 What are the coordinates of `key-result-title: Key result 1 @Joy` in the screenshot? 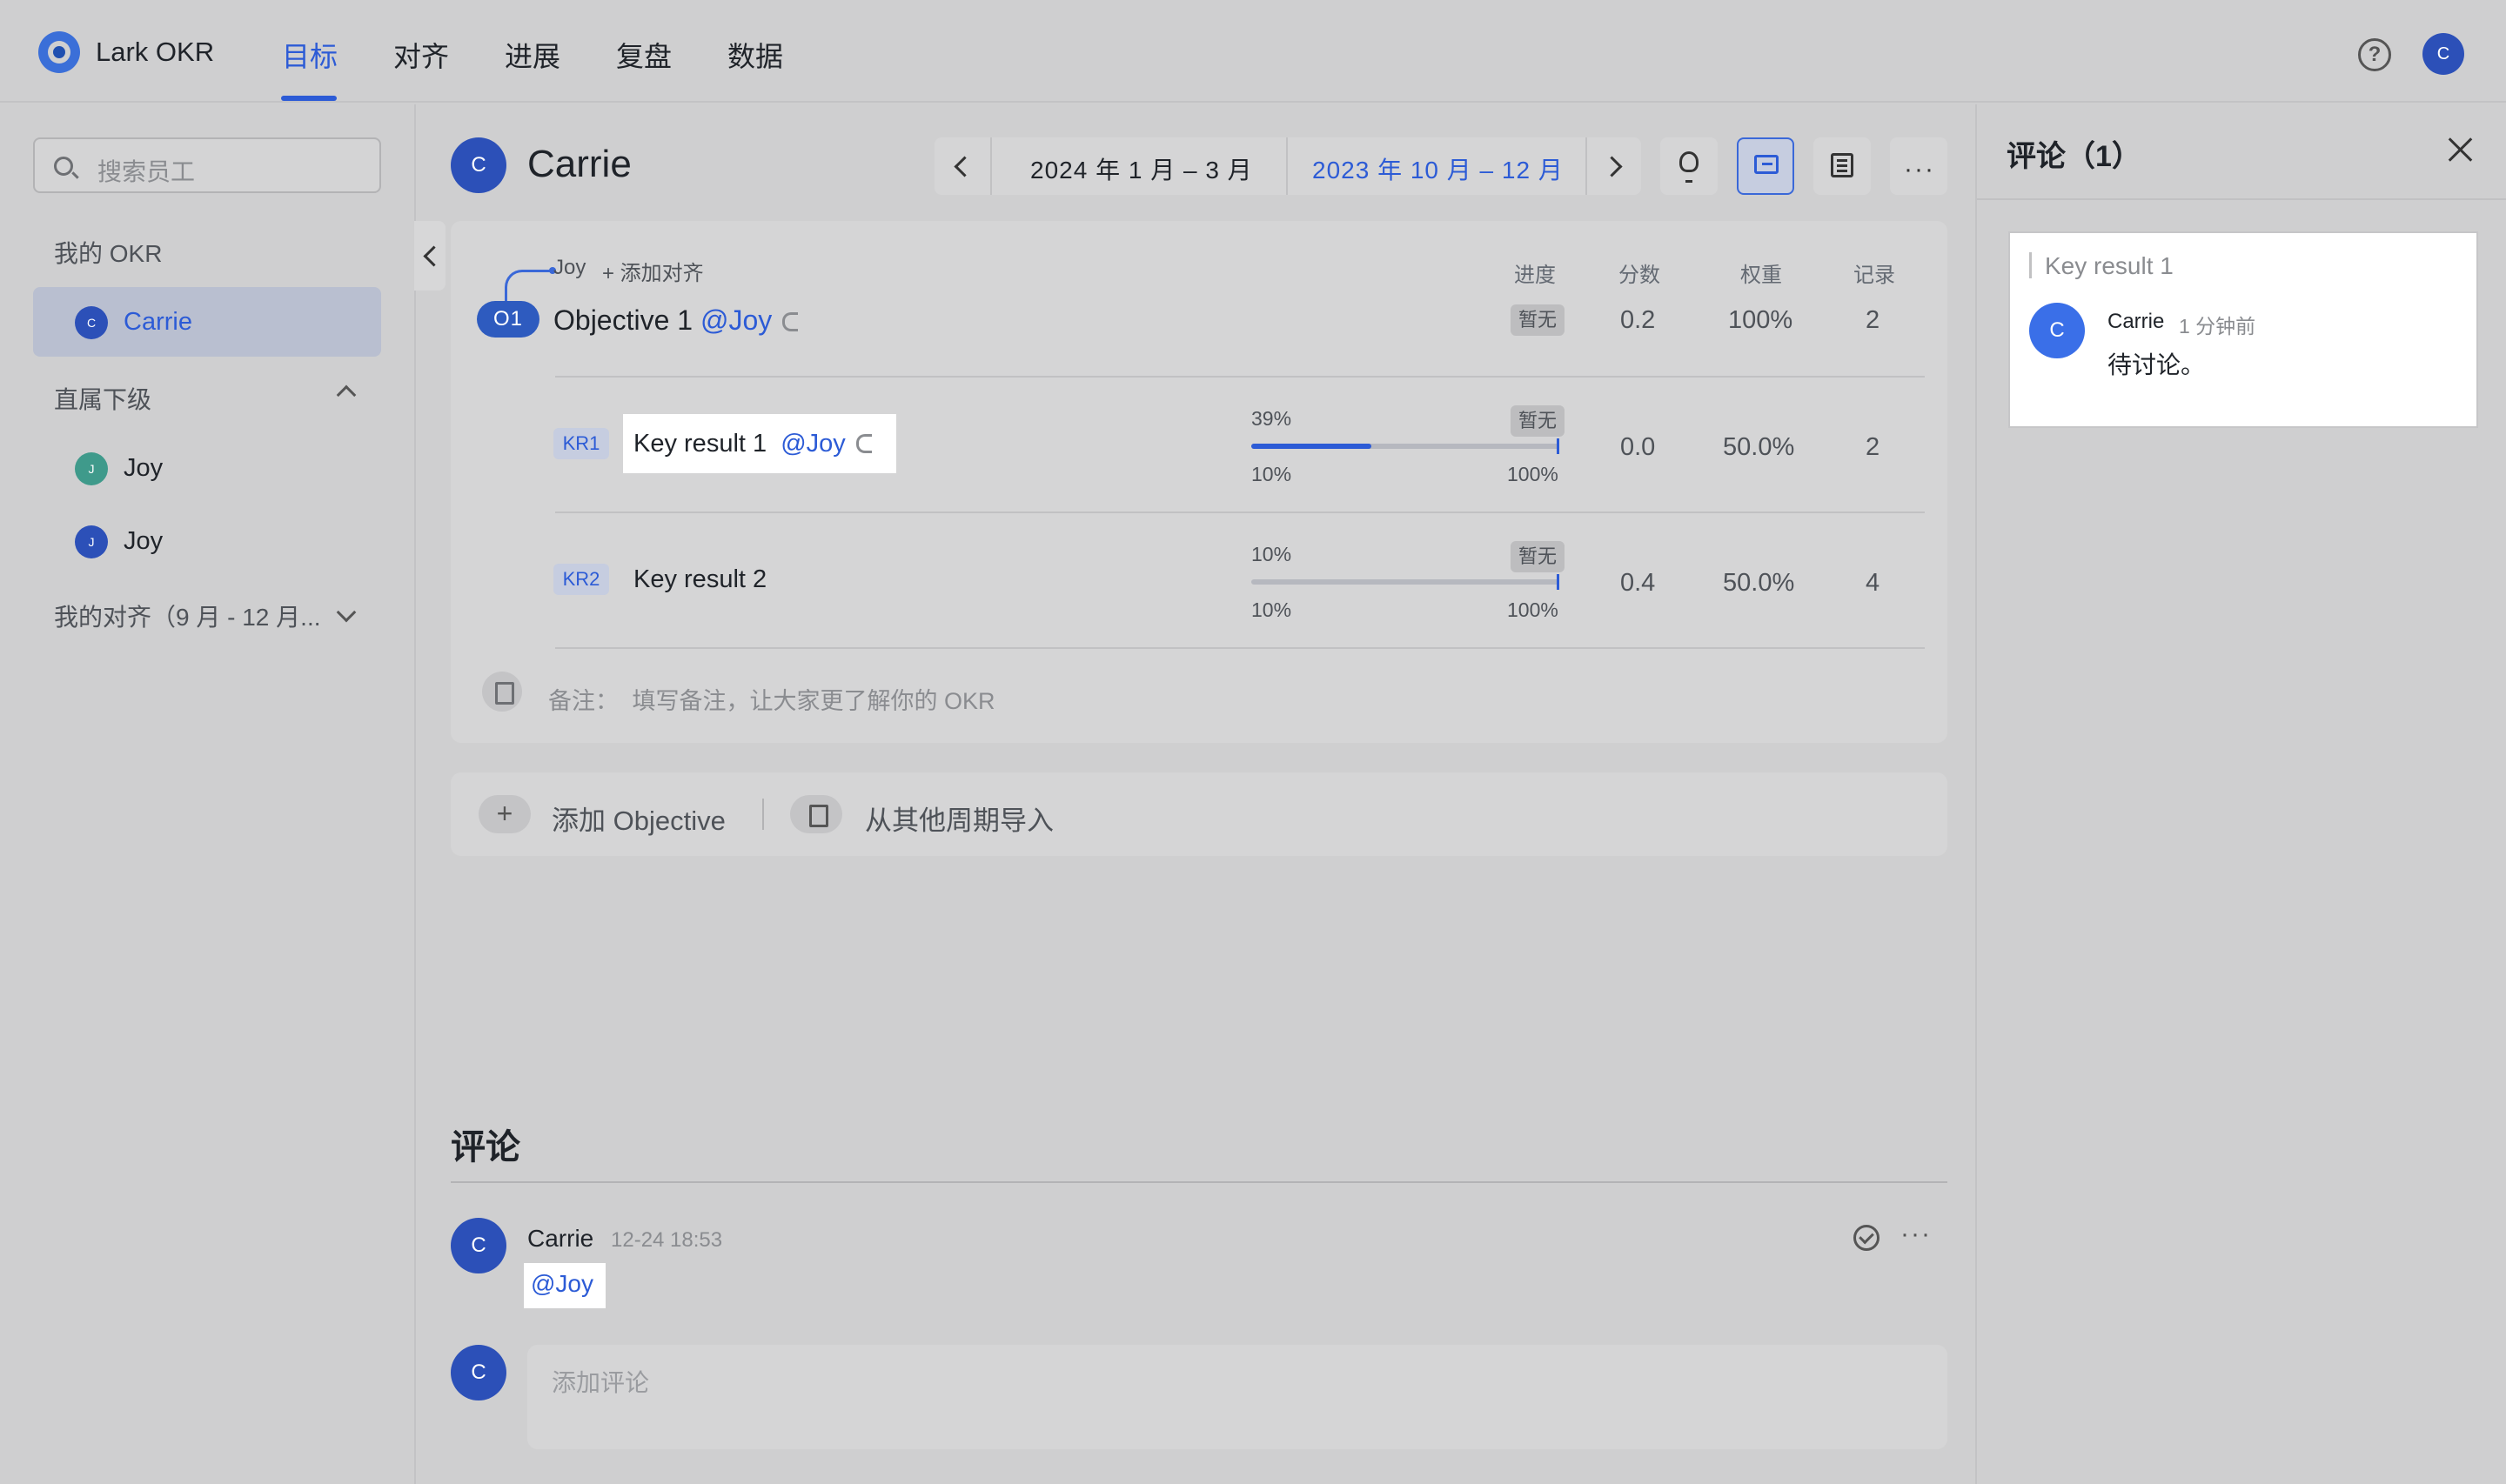 It's located at (752, 444).